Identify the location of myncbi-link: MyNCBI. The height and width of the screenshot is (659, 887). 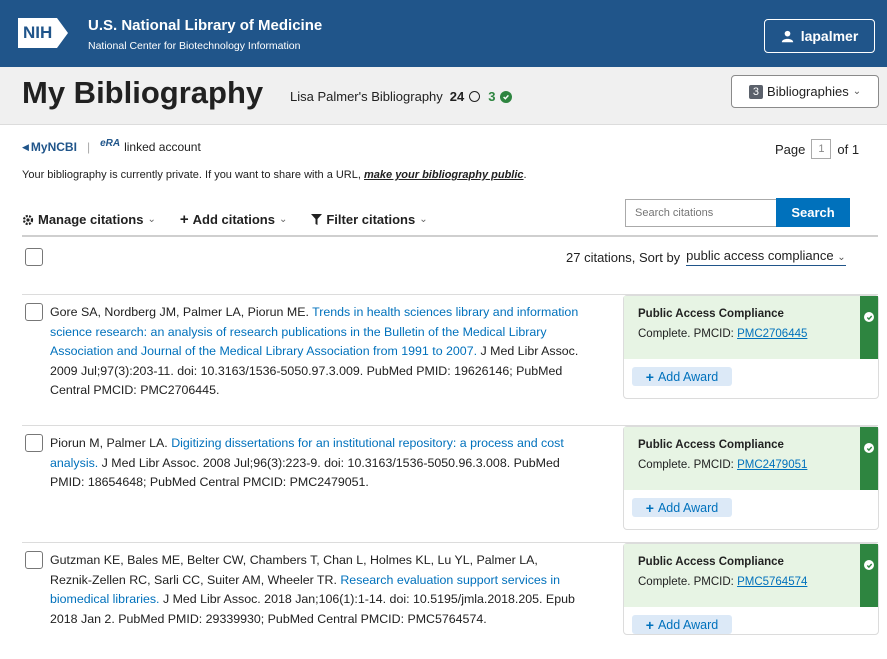
(54, 147).